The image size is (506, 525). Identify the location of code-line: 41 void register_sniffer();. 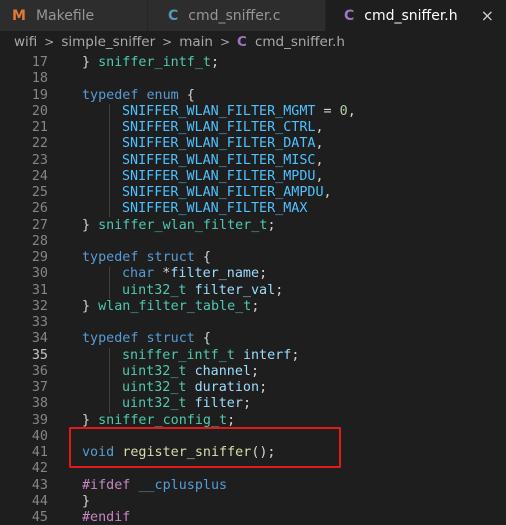
(253, 453).